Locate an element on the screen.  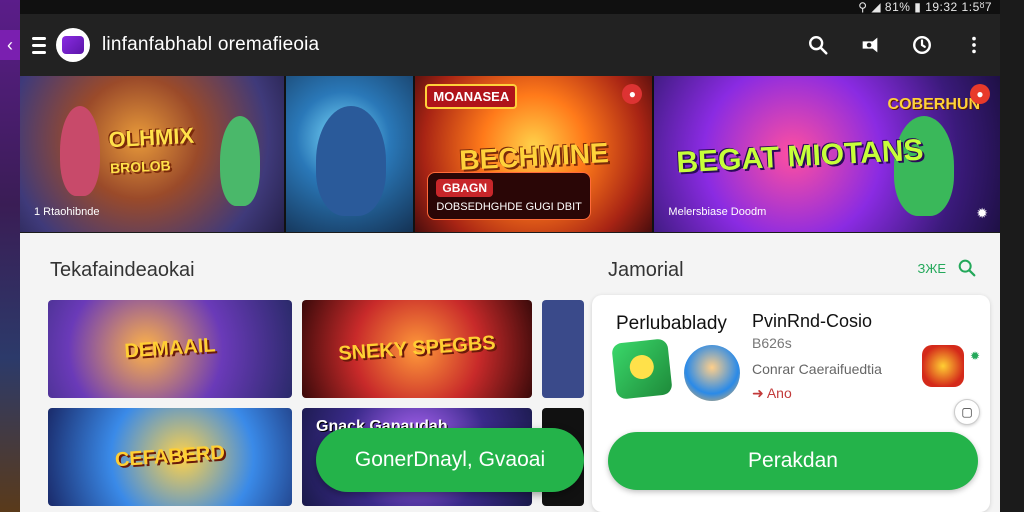
share-icon is located at coordinates (870, 45).